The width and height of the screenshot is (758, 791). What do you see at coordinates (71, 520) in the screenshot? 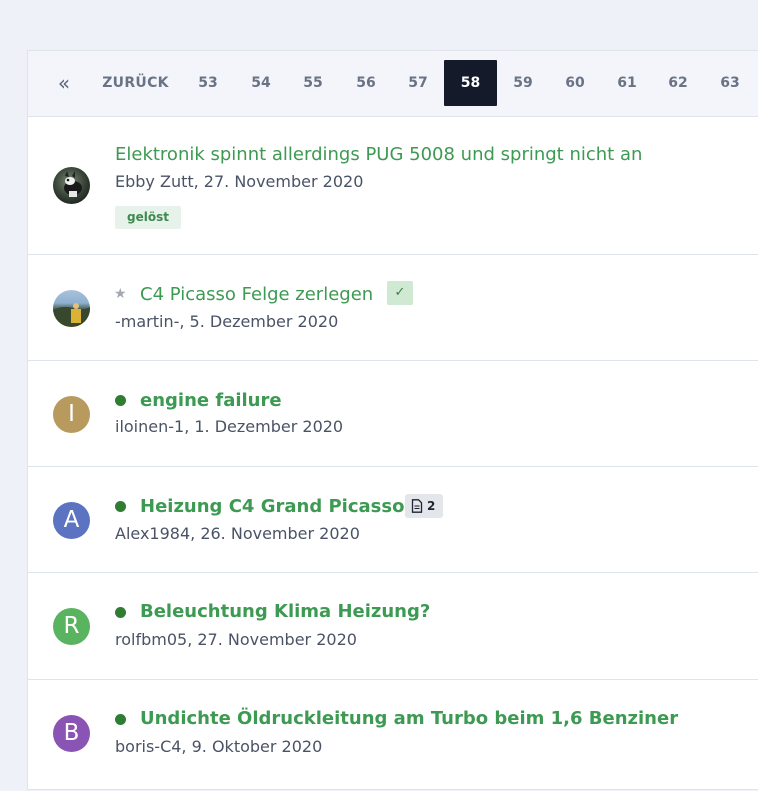
I see `avatar-letter: A` at bounding box center [71, 520].